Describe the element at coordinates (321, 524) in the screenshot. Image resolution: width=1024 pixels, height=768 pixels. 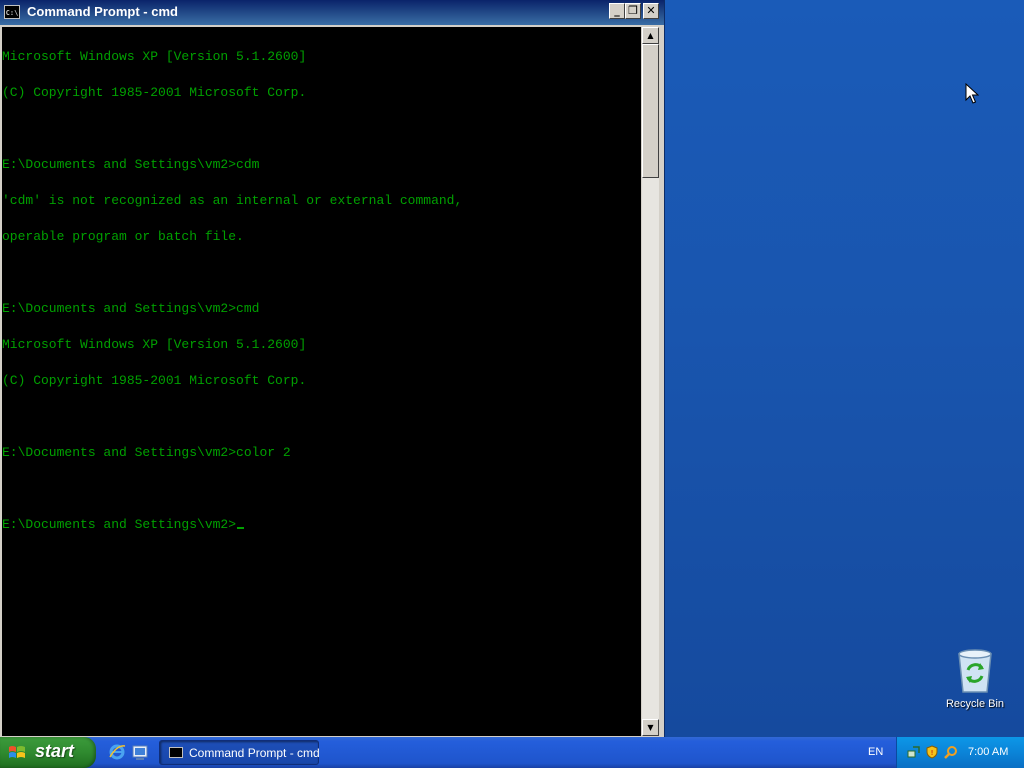
I see `prompt-line: E:\Documents and Settings\vm2>` at that location.